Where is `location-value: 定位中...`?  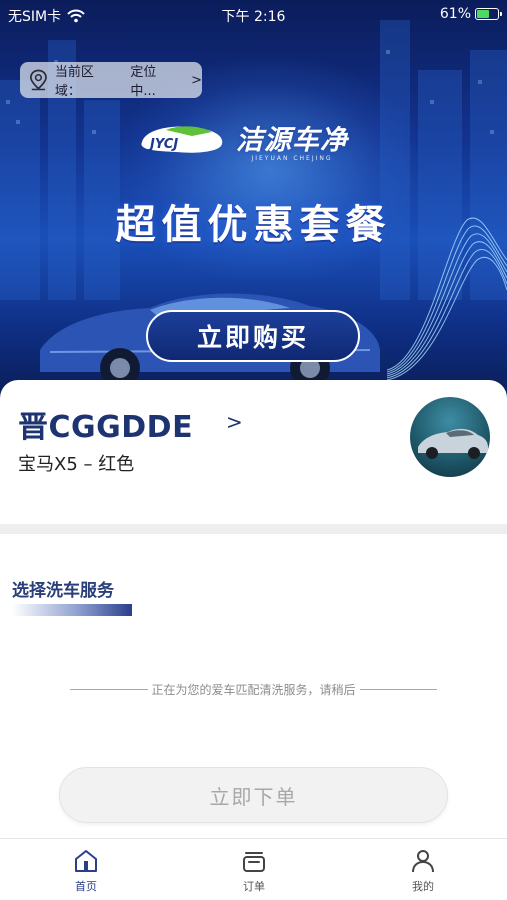 location-value: 定位中... is located at coordinates (143, 82).